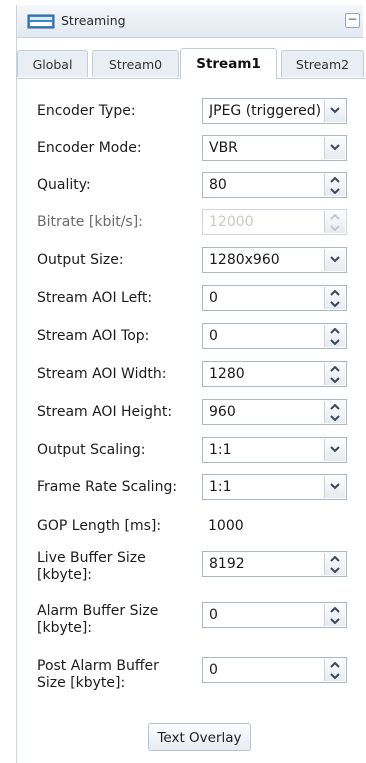 This screenshot has width=366, height=763. What do you see at coordinates (352, 20) in the screenshot?
I see `collapse-button: −` at bounding box center [352, 20].